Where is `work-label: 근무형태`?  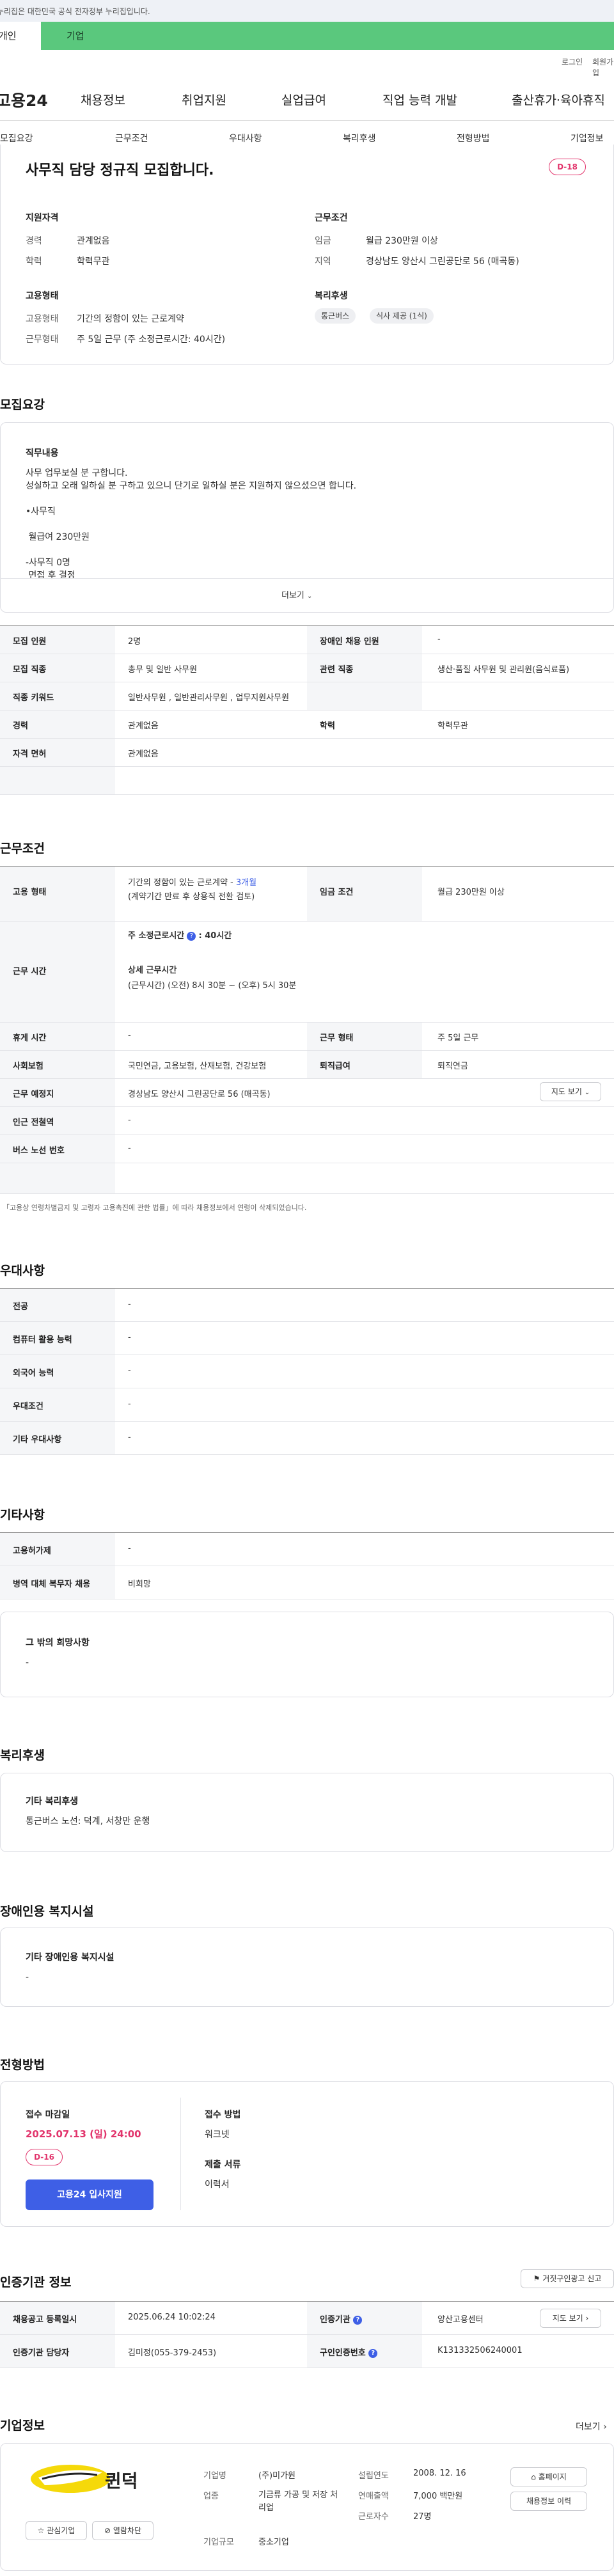
work-label: 근무형태 is located at coordinates (42, 339).